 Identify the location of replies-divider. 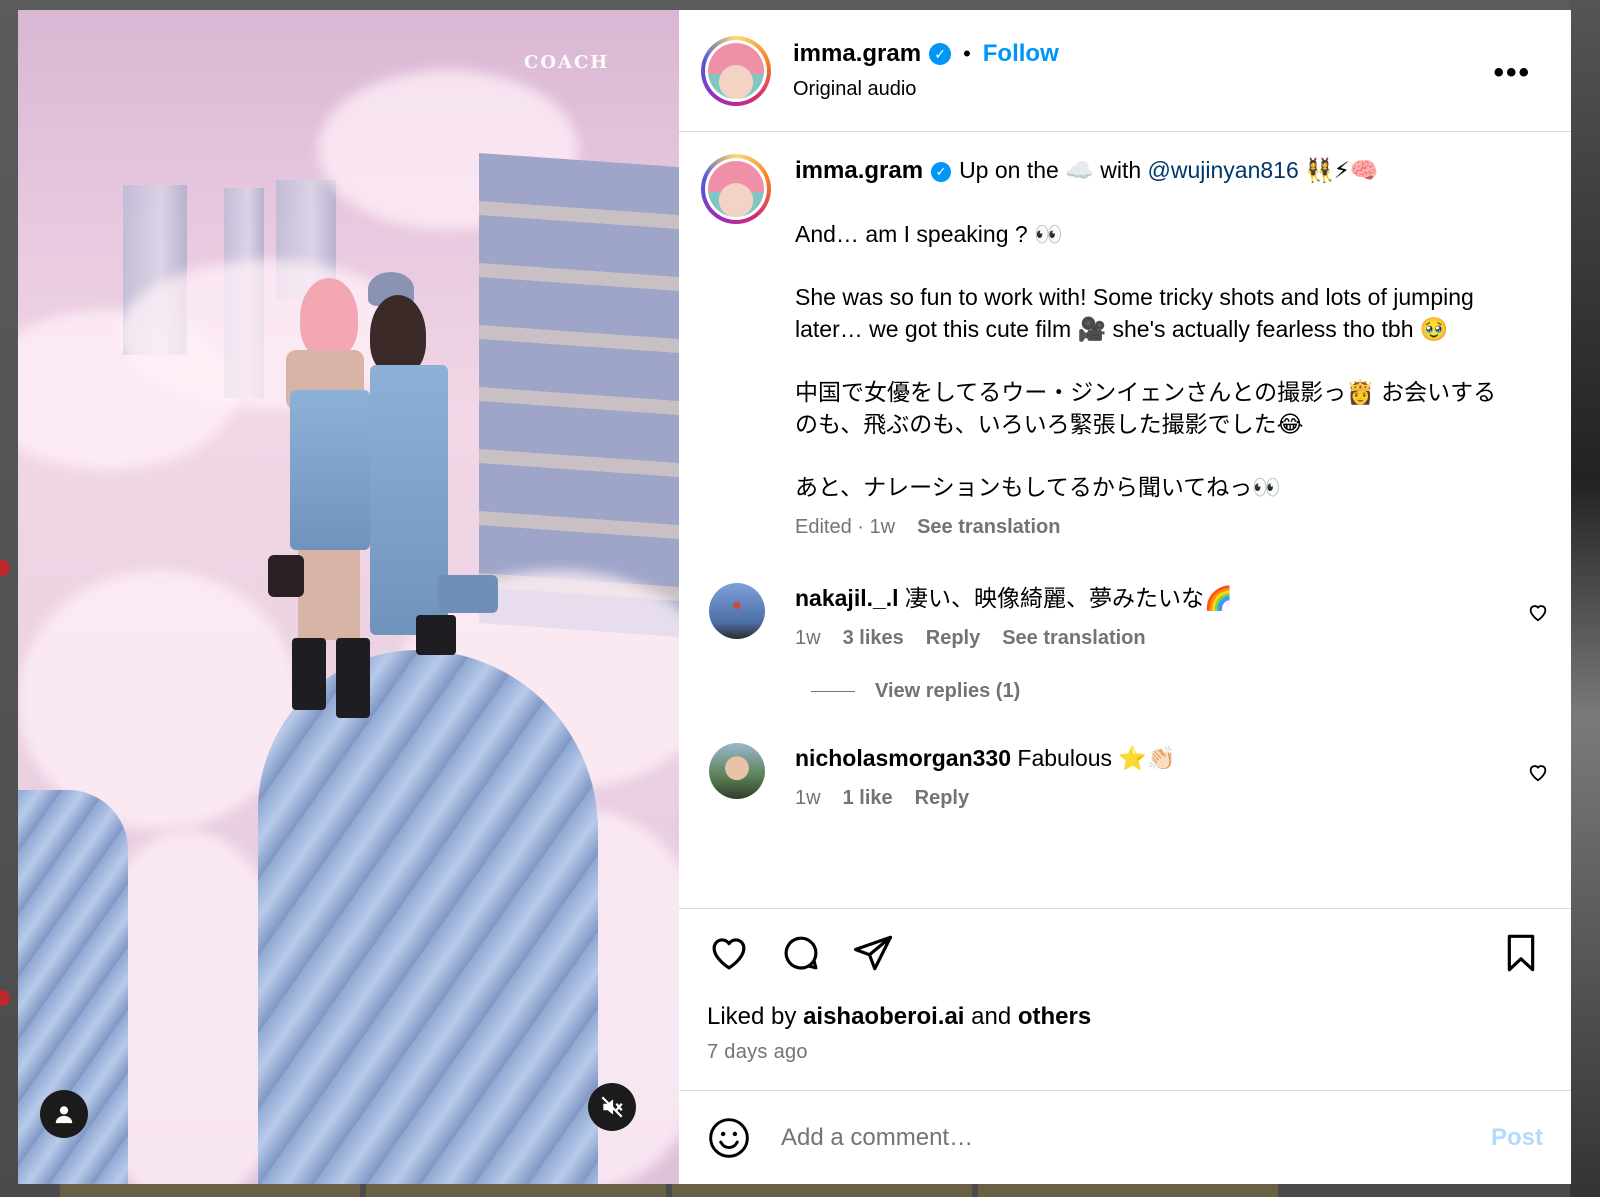
(833, 691).